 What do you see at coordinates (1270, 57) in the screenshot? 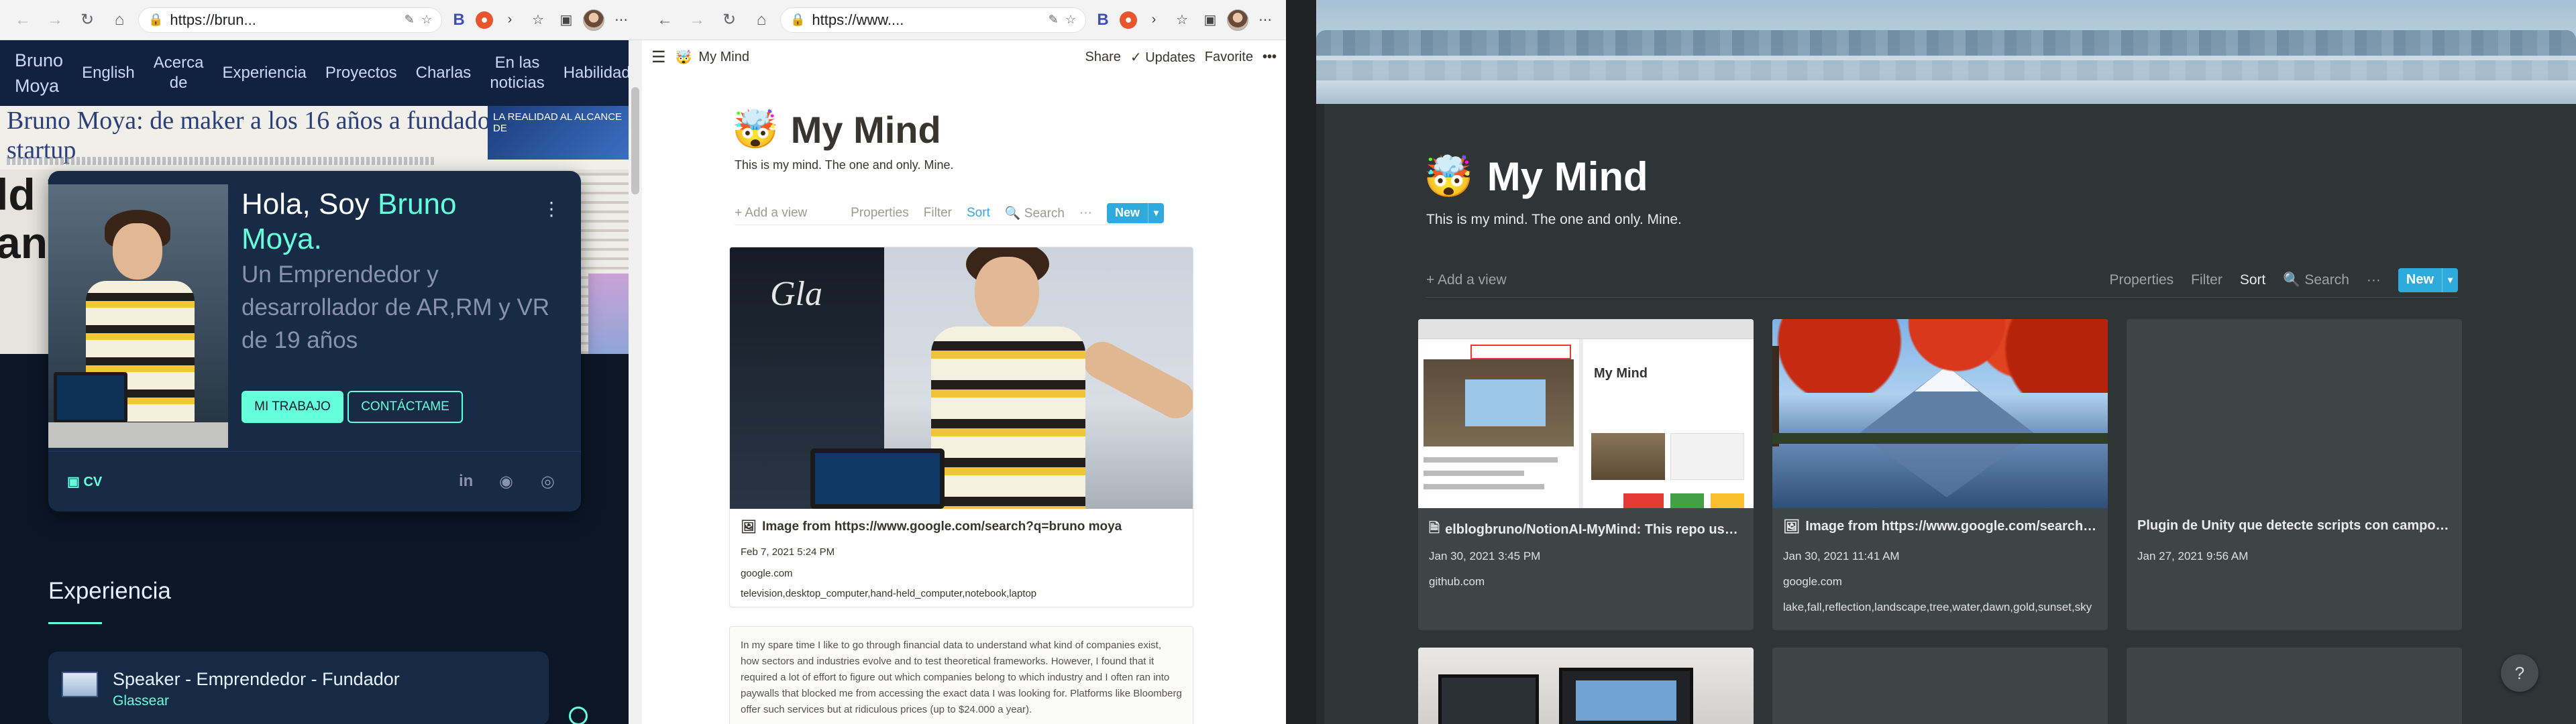
I see `more-options-icon: •••` at bounding box center [1270, 57].